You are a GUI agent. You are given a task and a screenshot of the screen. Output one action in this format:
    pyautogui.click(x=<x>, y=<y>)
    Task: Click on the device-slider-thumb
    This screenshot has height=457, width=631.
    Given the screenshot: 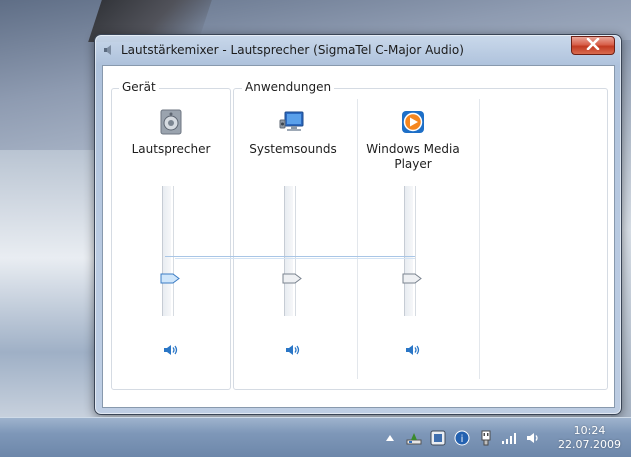 What is the action you would take?
    pyautogui.click(x=170, y=278)
    